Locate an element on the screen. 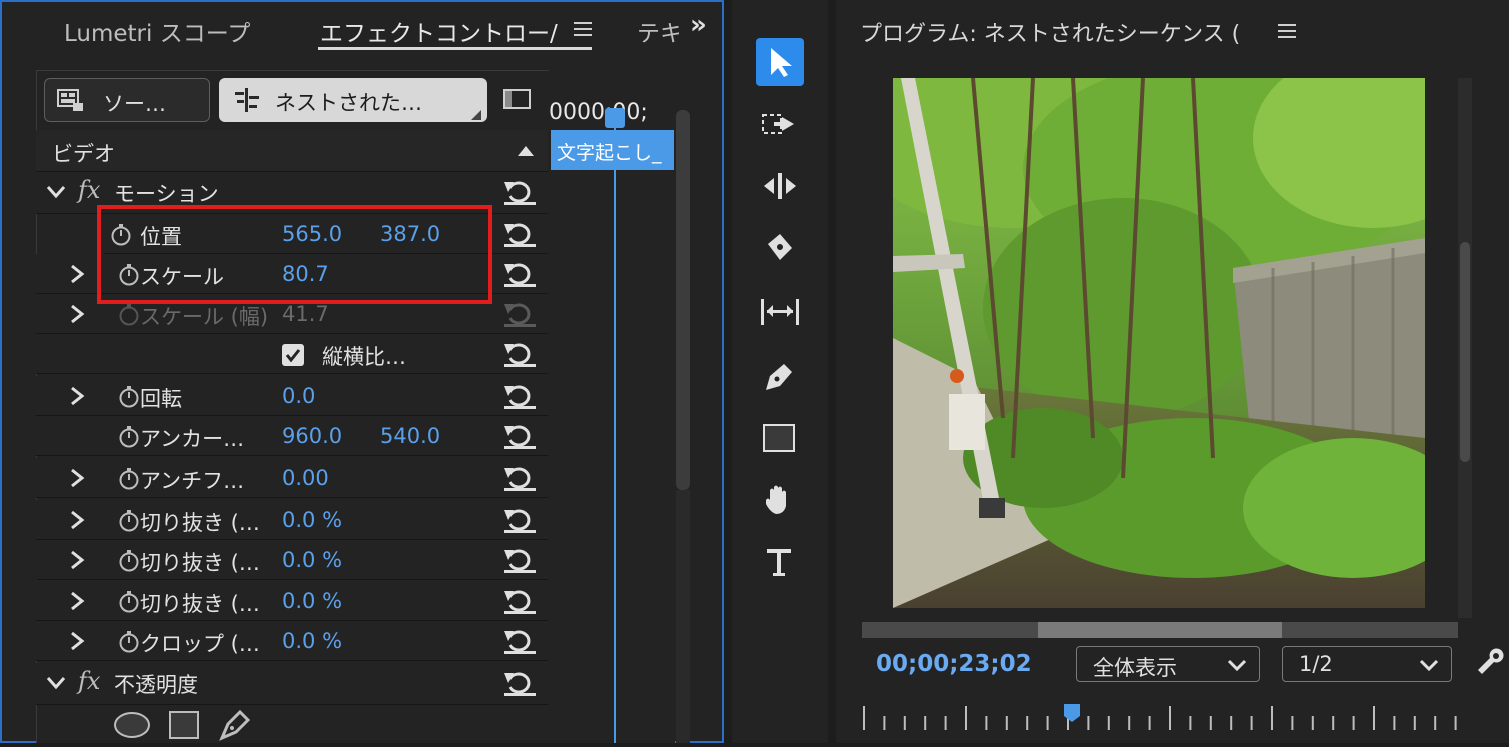  panel-menu-icon is located at coordinates (584, 29).